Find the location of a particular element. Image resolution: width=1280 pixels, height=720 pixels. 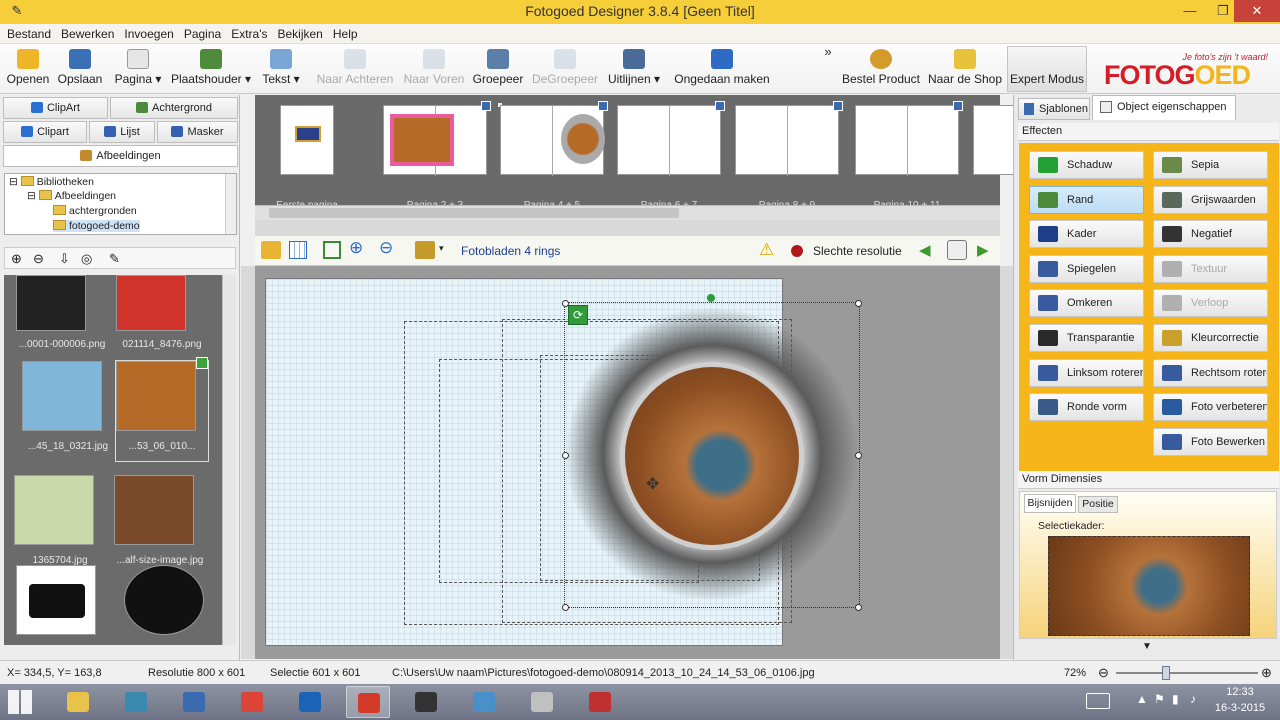

page-strip-scrollbar is located at coordinates (627, 212).